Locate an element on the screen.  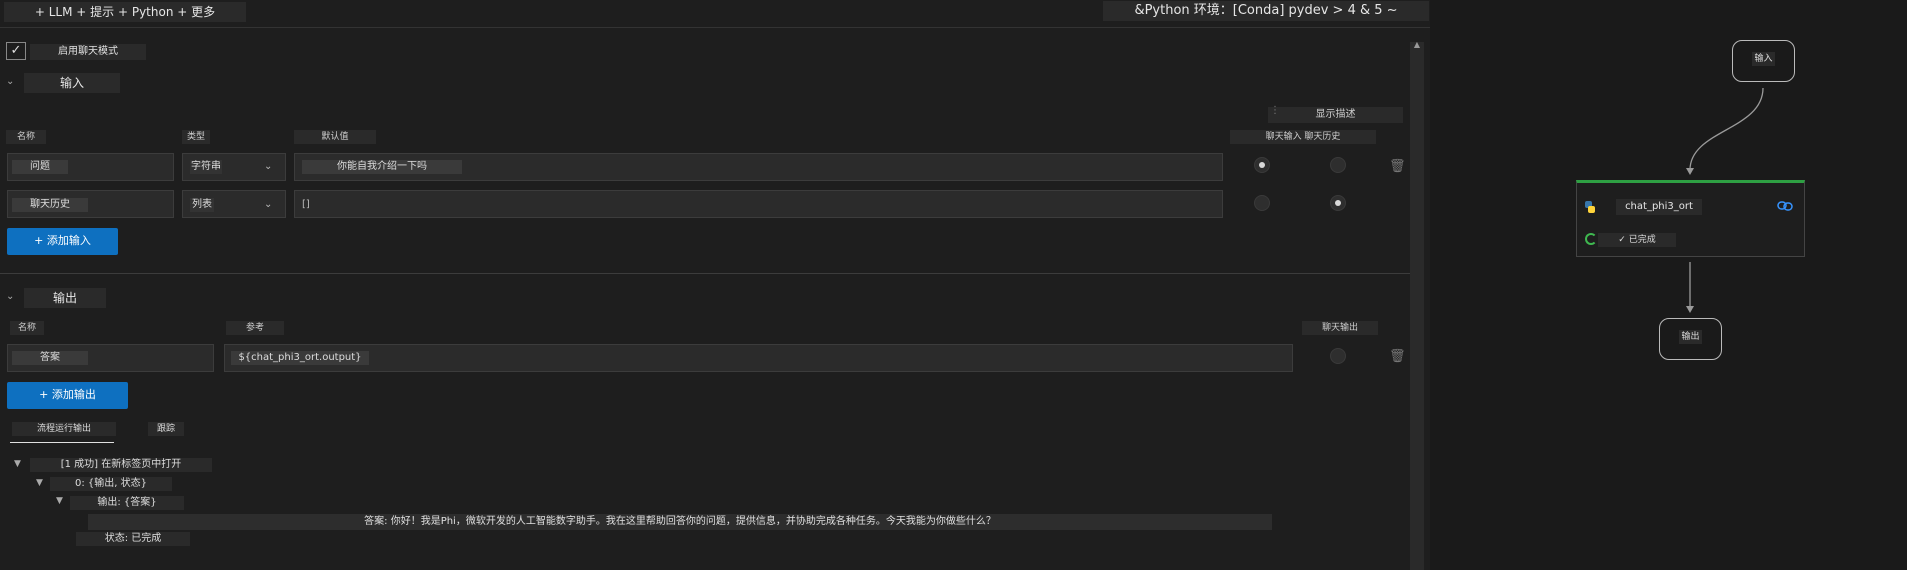
delete-output-trash-icon: 🗑 is located at coordinates (1397, 357).